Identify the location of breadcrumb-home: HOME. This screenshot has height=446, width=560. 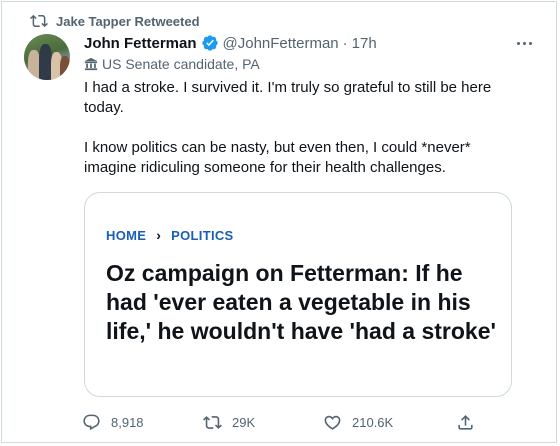
(126, 235).